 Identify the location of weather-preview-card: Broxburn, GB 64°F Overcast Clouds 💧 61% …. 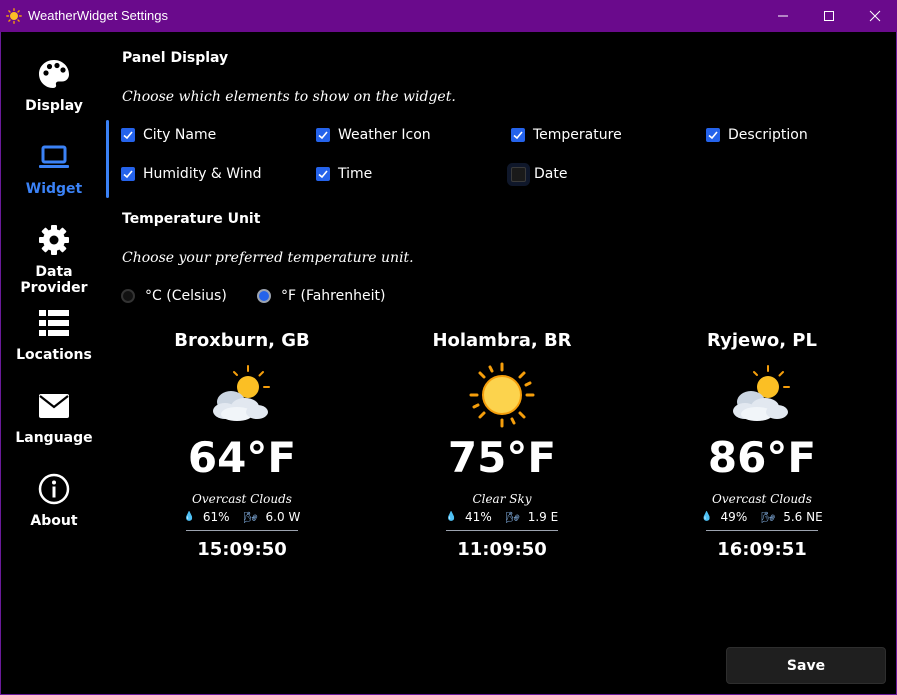
(242, 445).